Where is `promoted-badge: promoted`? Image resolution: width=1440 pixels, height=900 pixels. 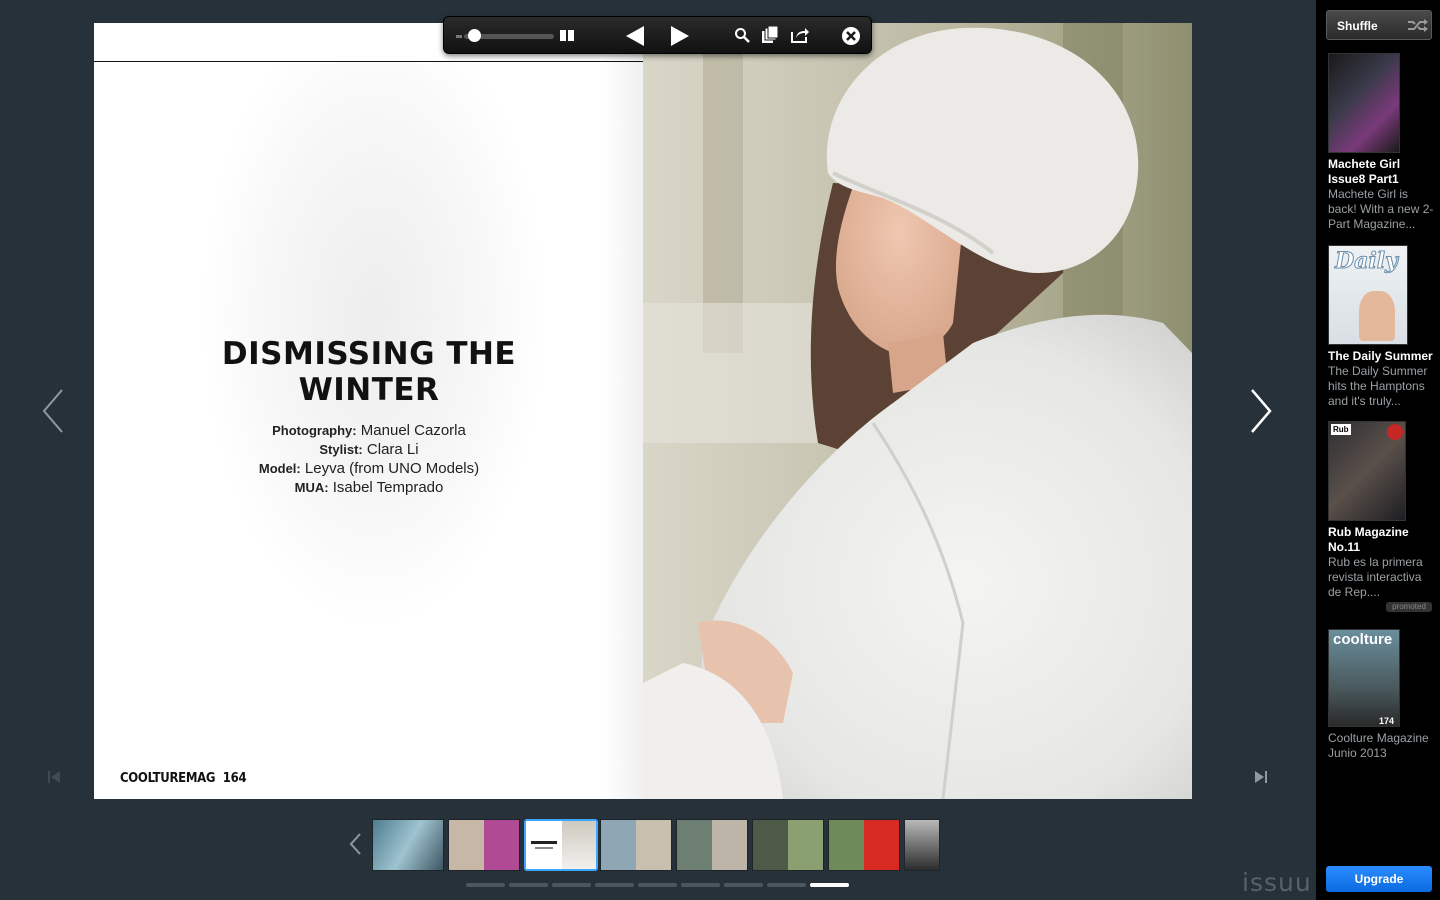
promoted-badge: promoted is located at coordinates (1409, 607).